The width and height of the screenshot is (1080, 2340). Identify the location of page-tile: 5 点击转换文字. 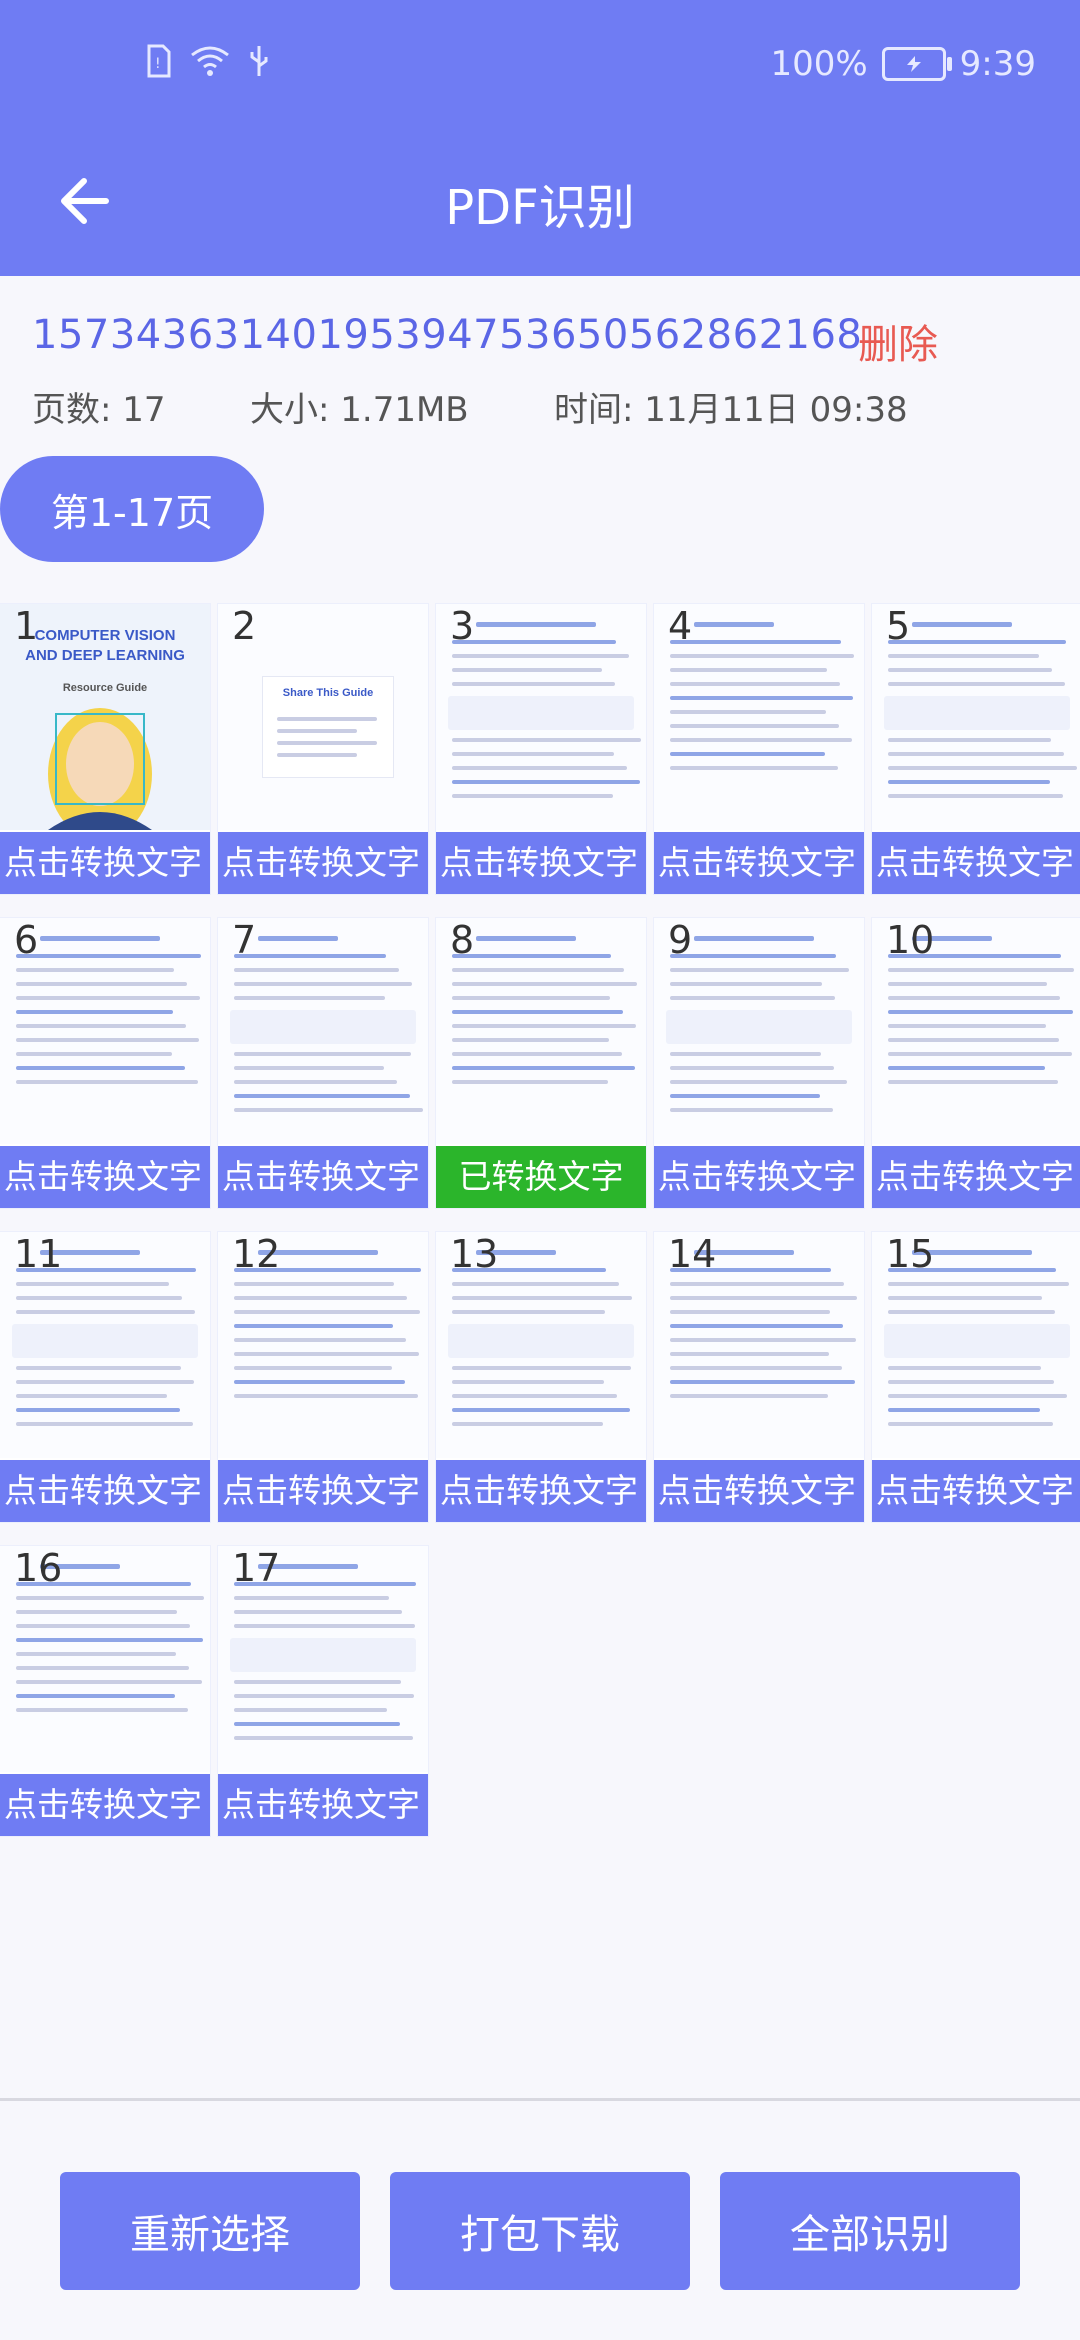
(976, 749).